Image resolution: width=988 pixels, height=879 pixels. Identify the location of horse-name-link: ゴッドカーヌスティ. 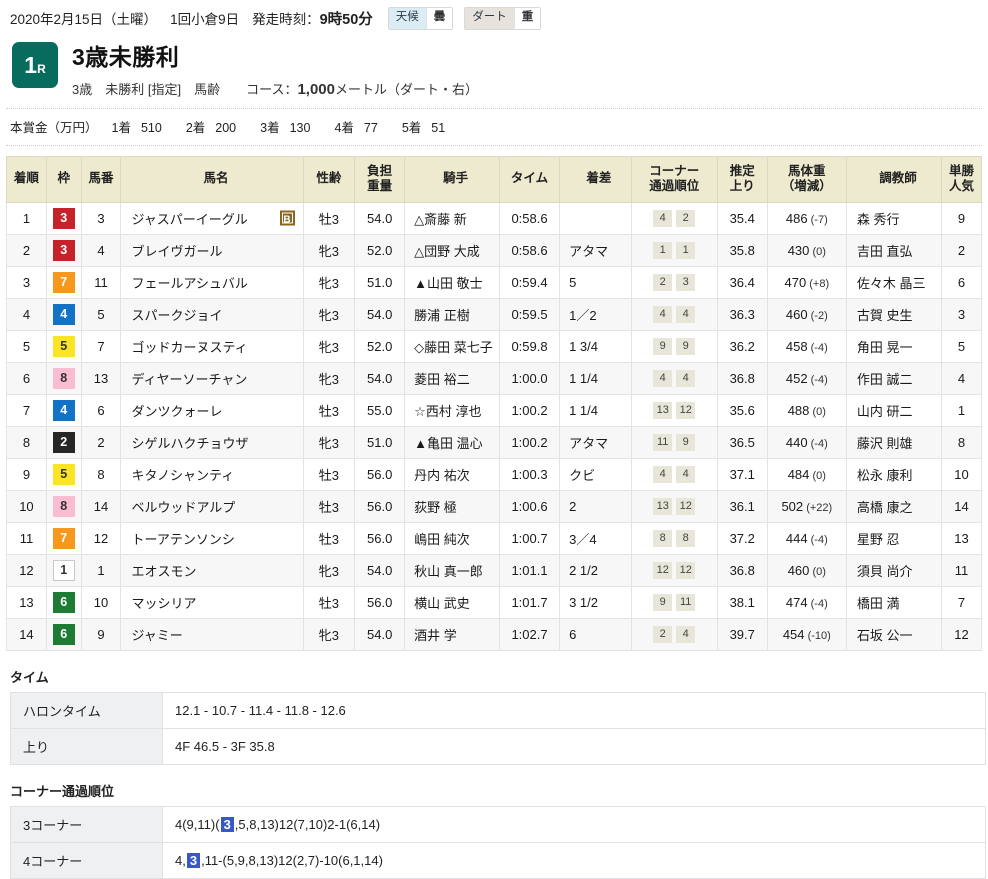
(189, 347).